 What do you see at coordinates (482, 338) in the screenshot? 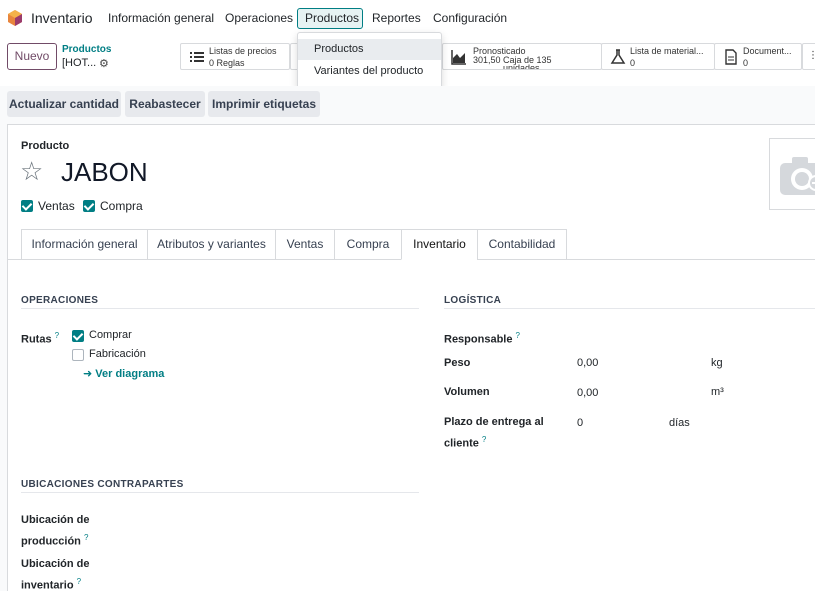
I see `responsible-label: Responsable ?` at bounding box center [482, 338].